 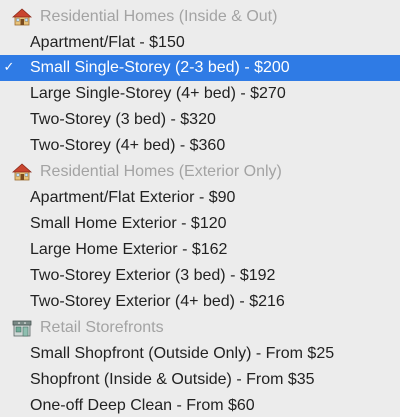 I want to click on option-label: Large Single-Storey (4+ bed) - $270, so click(x=158, y=93).